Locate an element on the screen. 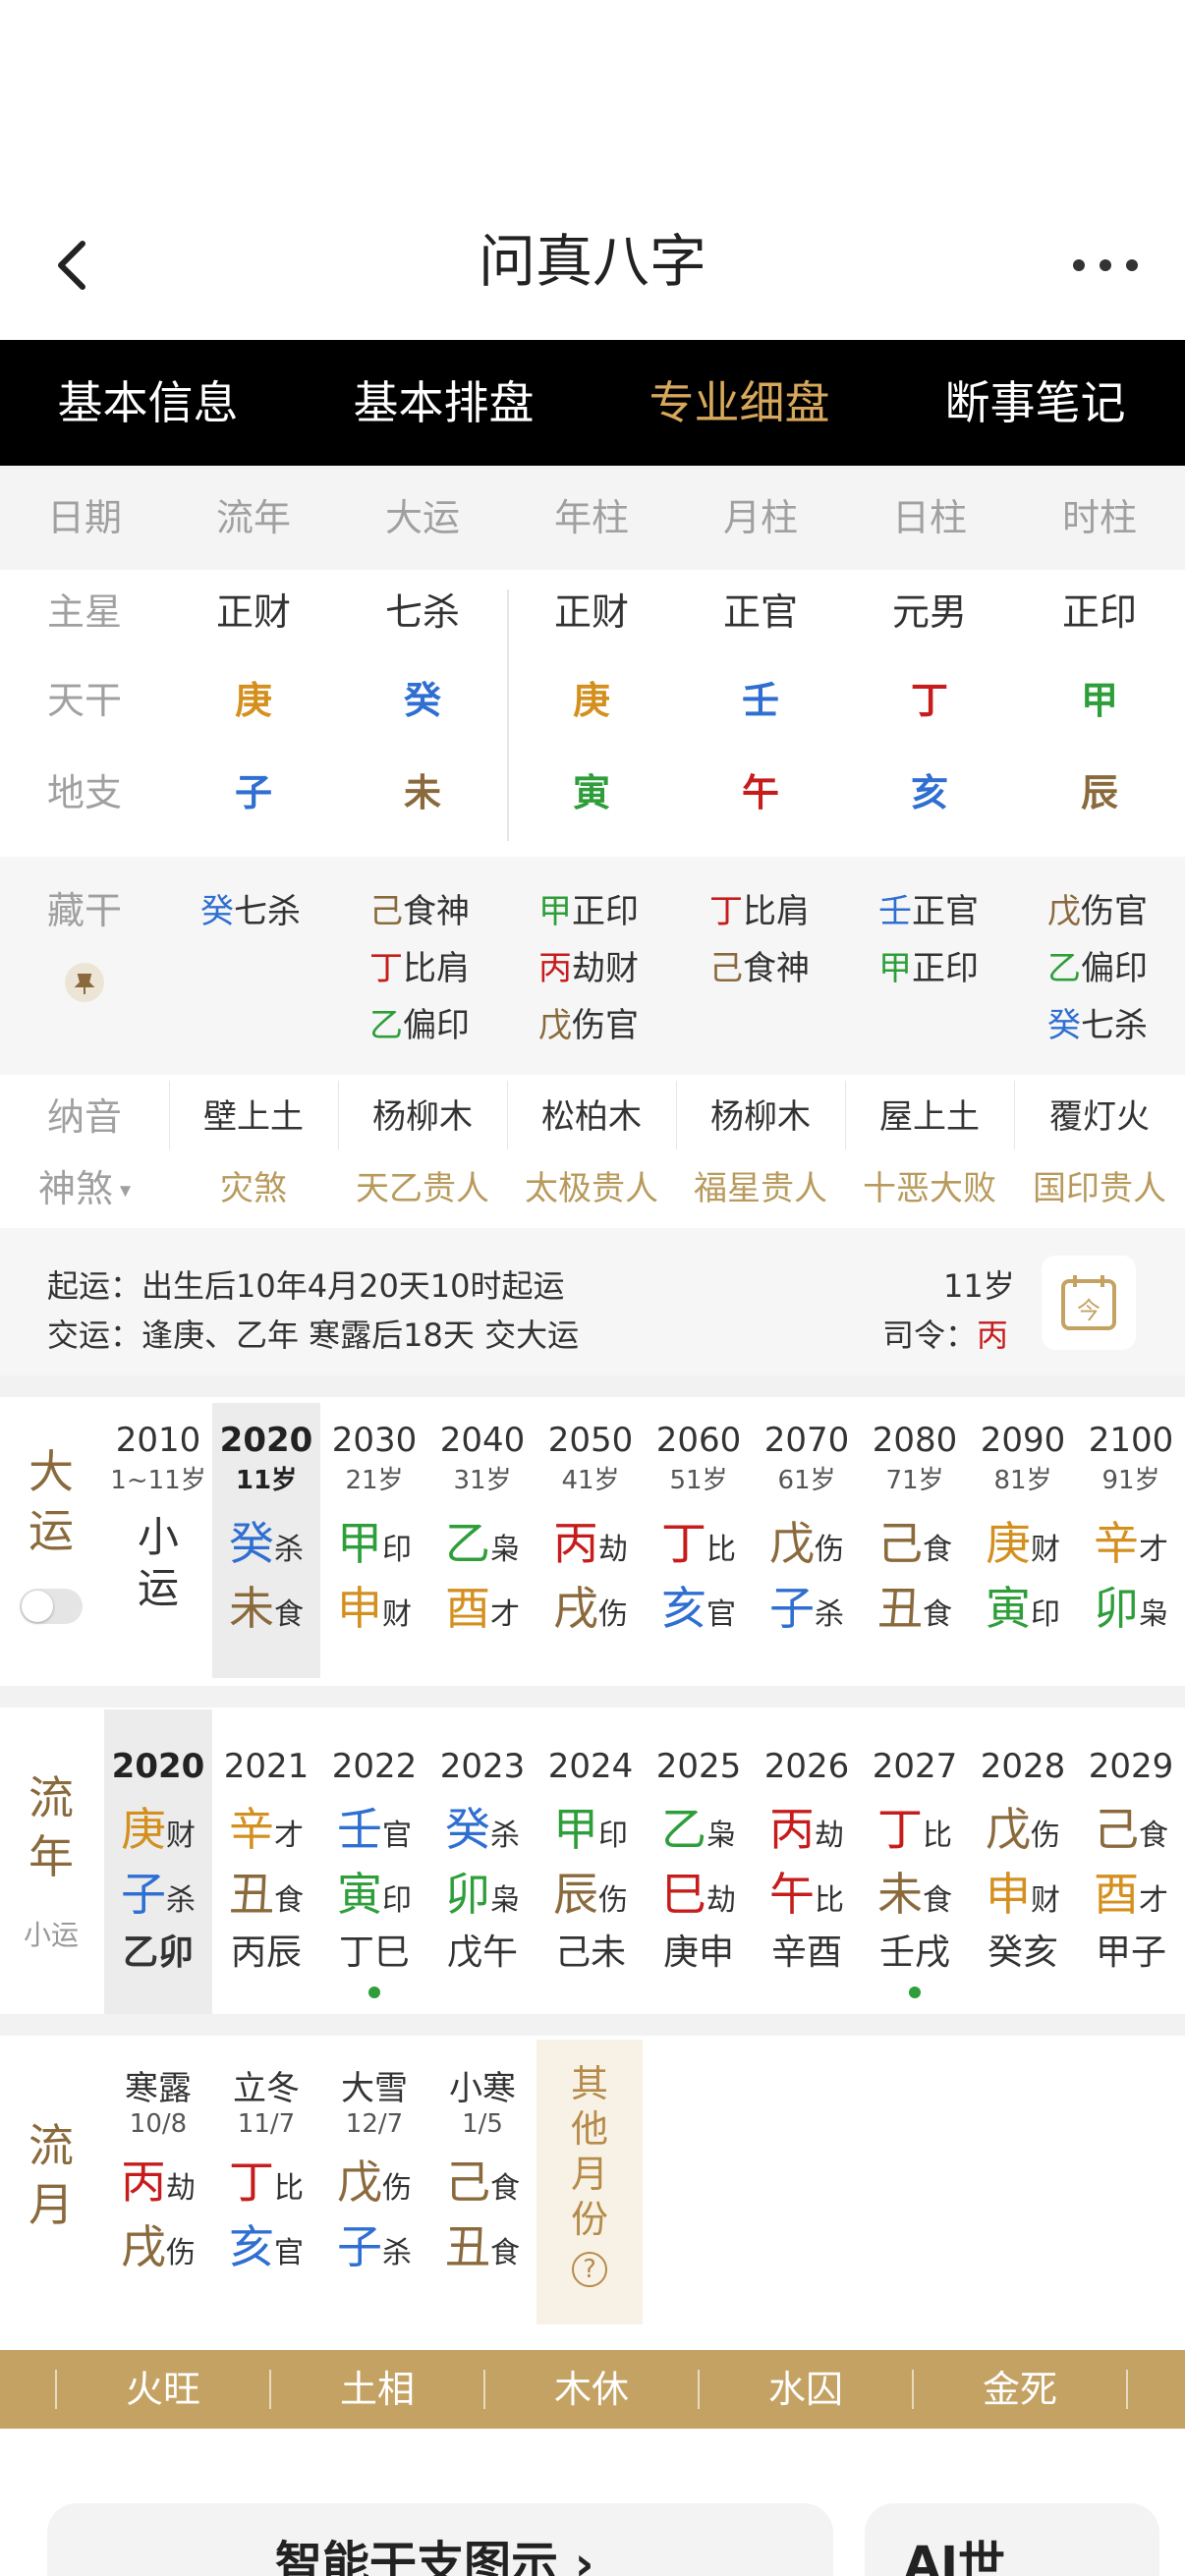 This screenshot has height=2576, width=1185. dizhi-liunian: 子 is located at coordinates (253, 792).